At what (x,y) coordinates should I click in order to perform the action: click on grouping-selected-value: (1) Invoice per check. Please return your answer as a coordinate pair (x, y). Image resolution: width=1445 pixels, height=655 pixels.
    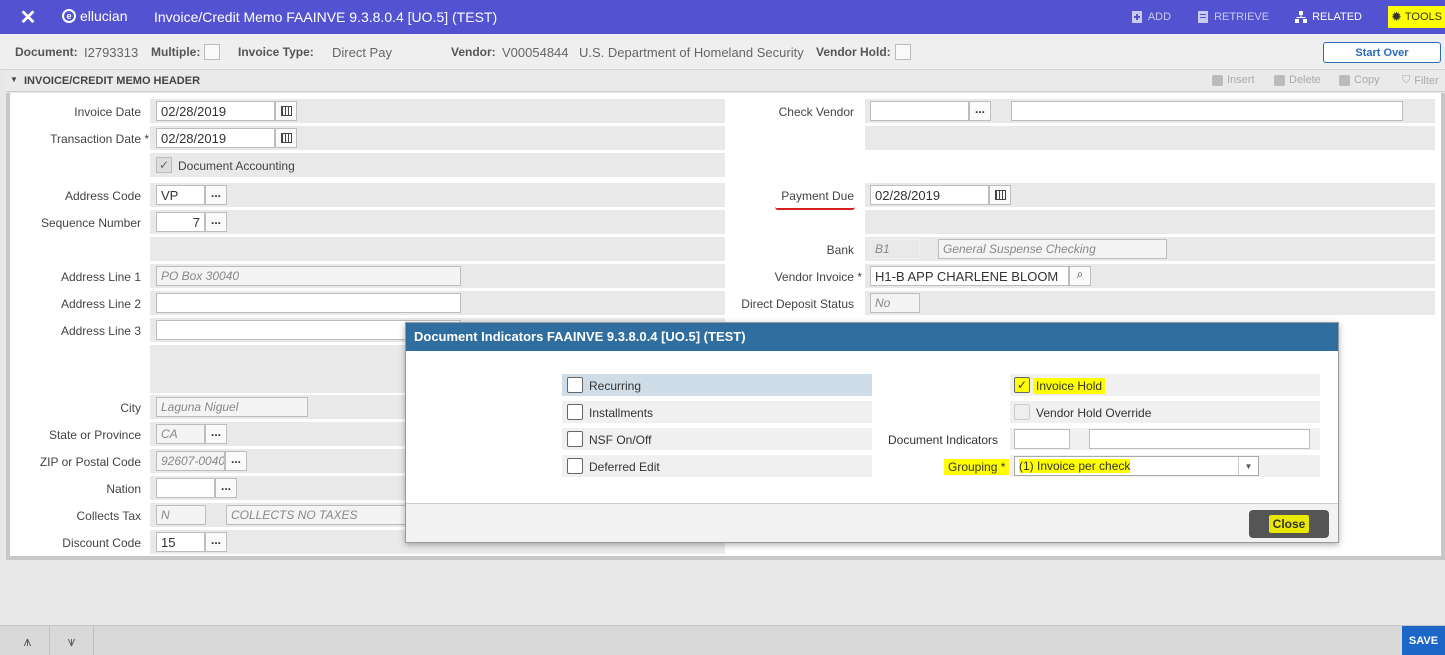
    Looking at the image, I should click on (1075, 466).